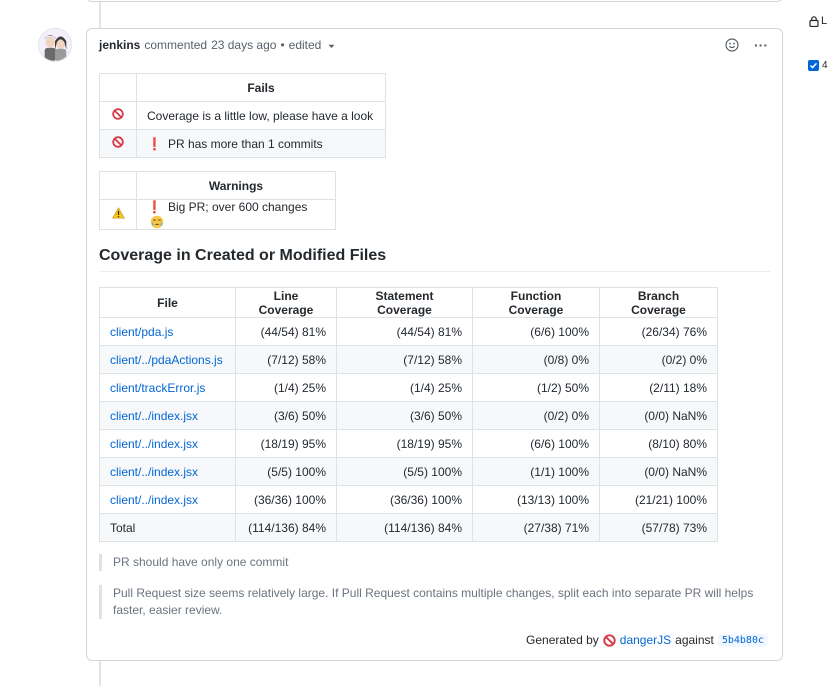 Image resolution: width=828 pixels, height=686 pixels. Describe the element at coordinates (658, 387) in the screenshot. I see `branch-coverage-cell: (2/11) 18%` at that location.